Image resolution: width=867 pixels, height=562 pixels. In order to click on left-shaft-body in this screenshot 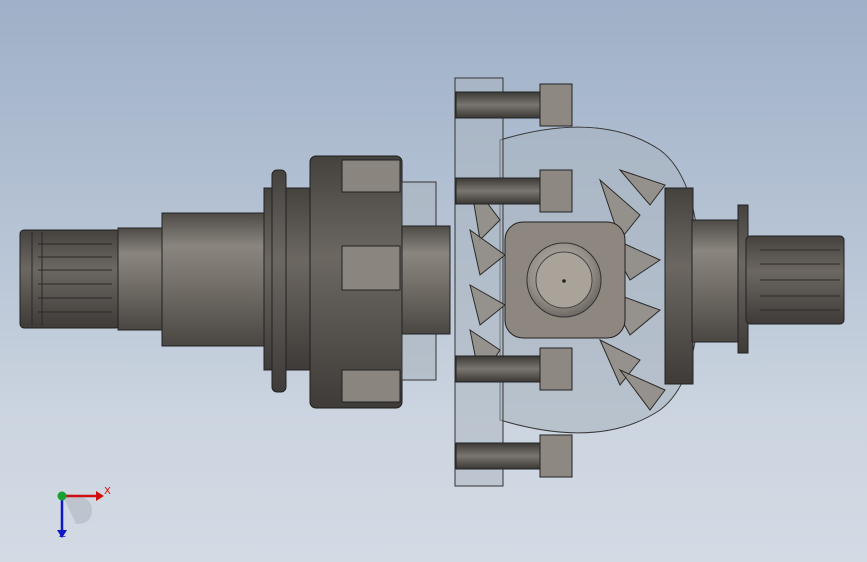, I will do `click(213, 279)`.